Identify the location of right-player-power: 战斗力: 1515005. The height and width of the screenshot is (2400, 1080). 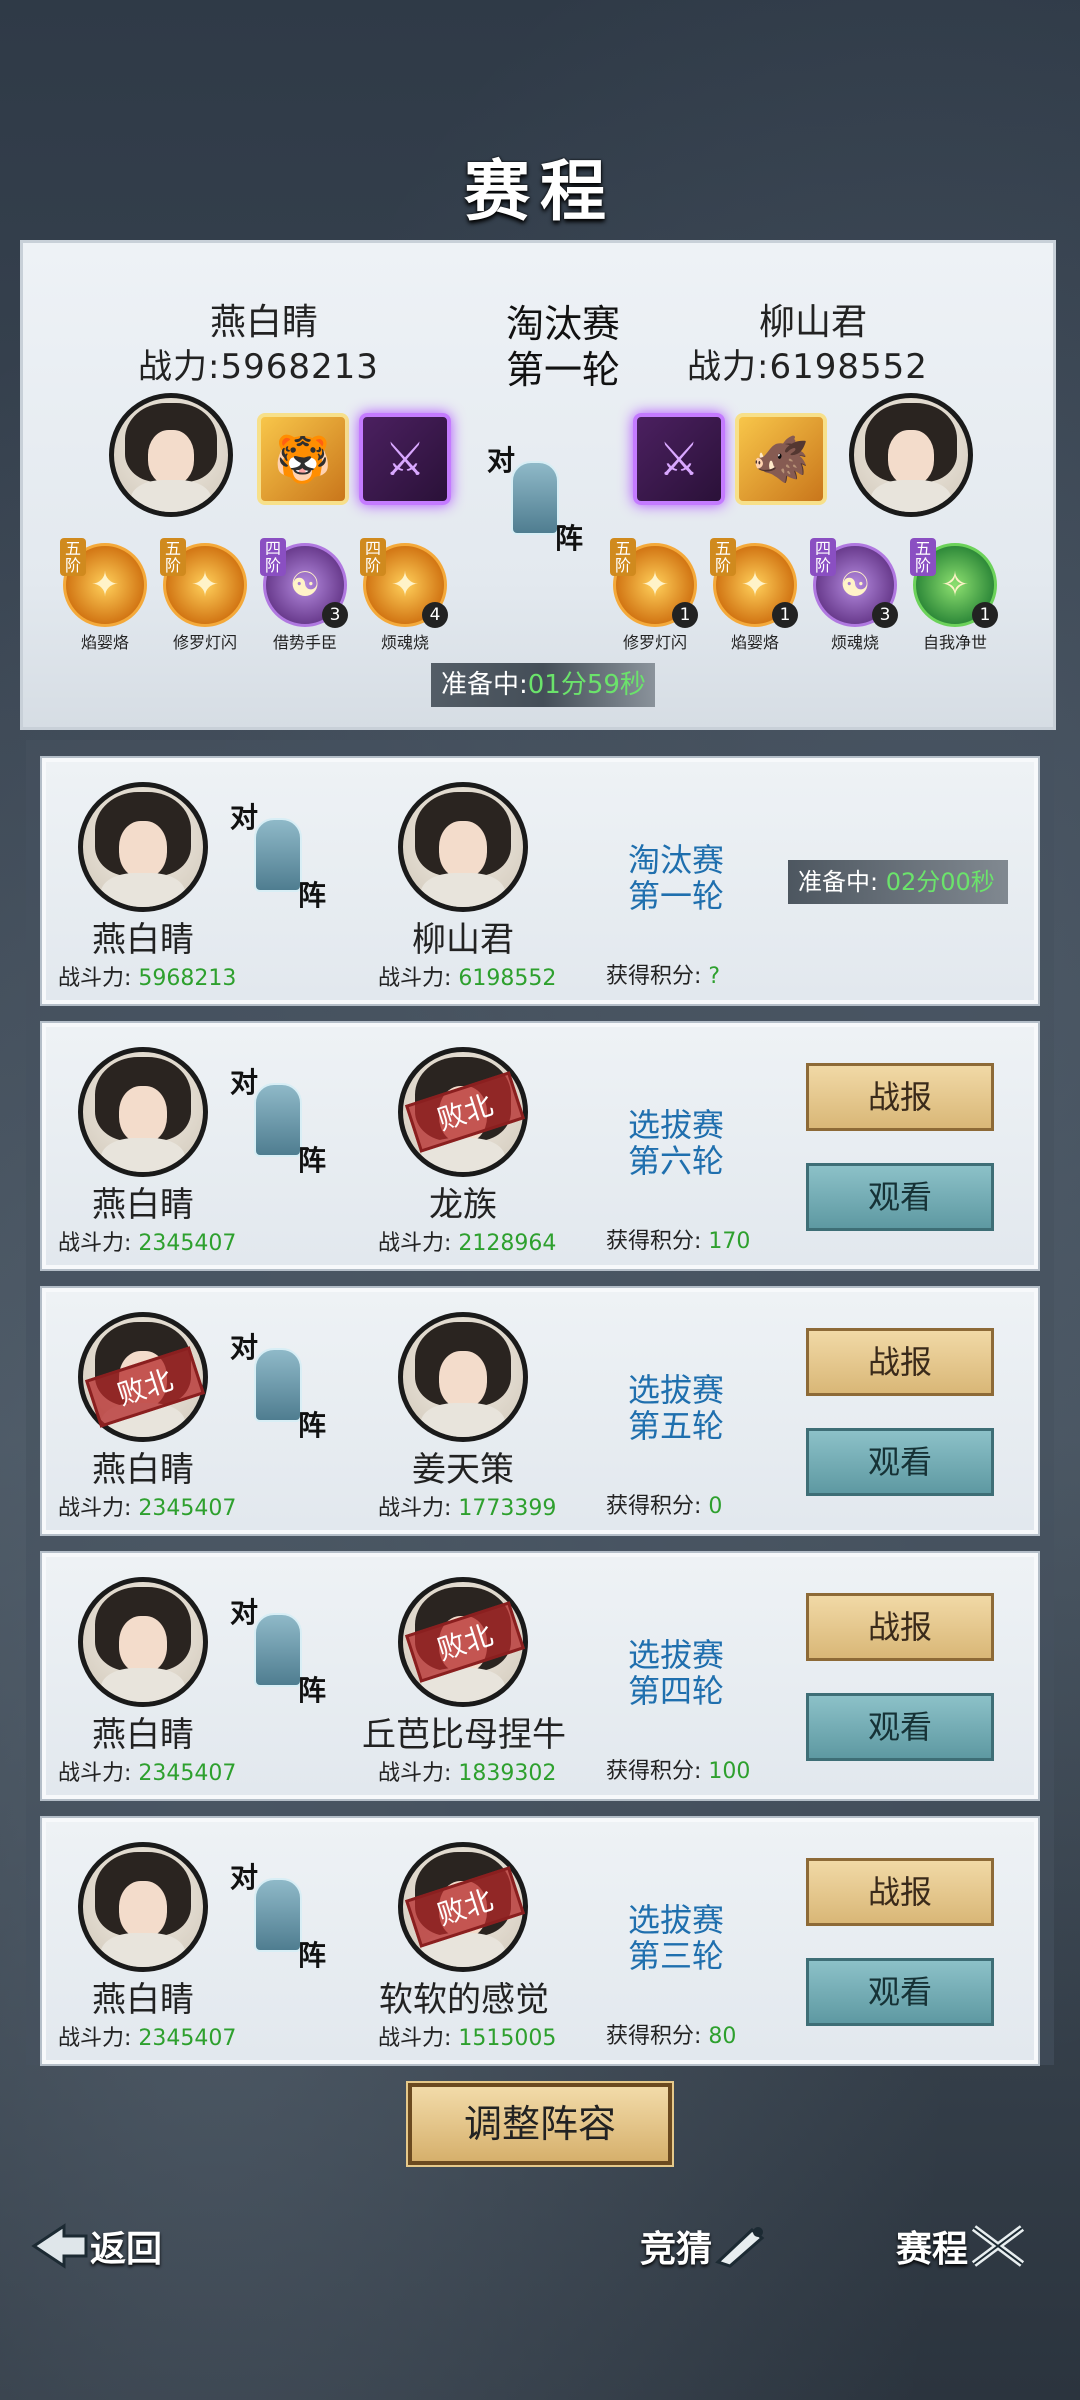
(467, 2038).